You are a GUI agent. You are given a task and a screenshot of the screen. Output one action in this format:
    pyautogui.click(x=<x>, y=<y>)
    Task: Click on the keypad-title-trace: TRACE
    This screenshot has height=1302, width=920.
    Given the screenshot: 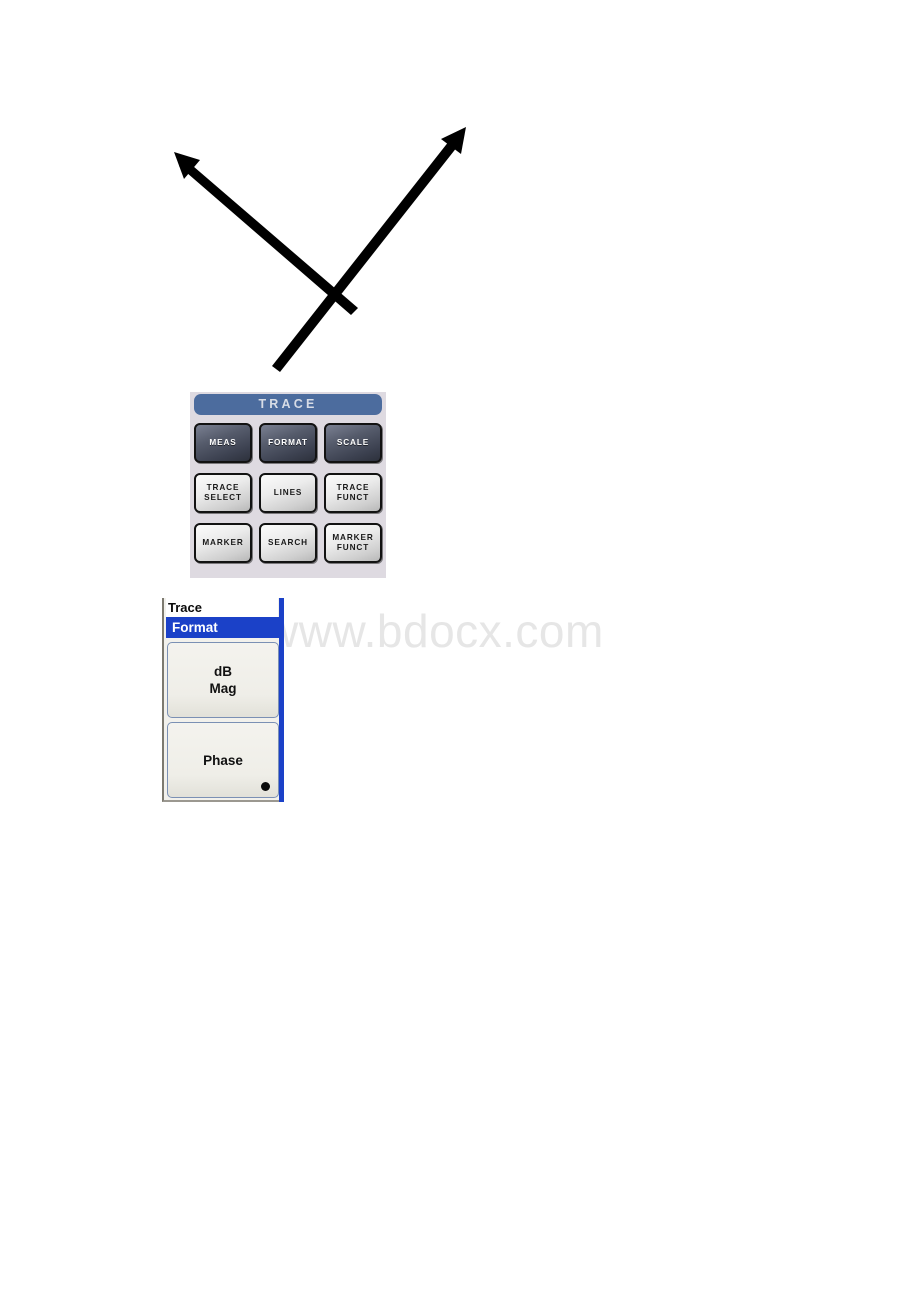 What is the action you would take?
    pyautogui.click(x=288, y=404)
    